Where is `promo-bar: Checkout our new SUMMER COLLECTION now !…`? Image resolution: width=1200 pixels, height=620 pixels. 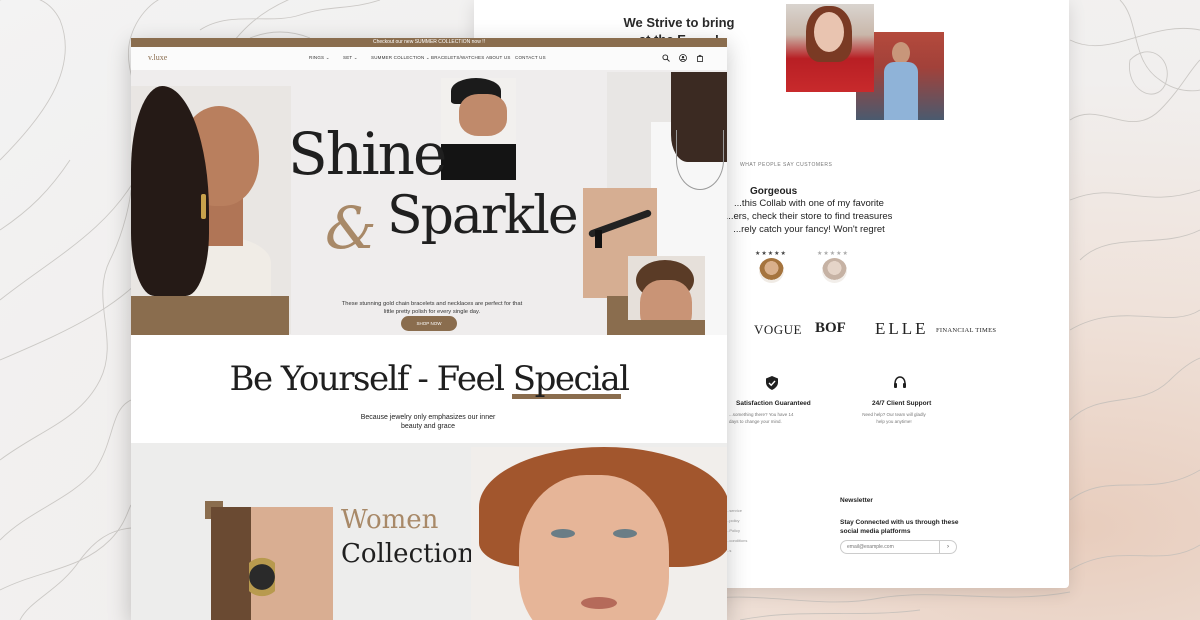
promo-bar: Checkout our new SUMMER COLLECTION now !… is located at coordinates (429, 42).